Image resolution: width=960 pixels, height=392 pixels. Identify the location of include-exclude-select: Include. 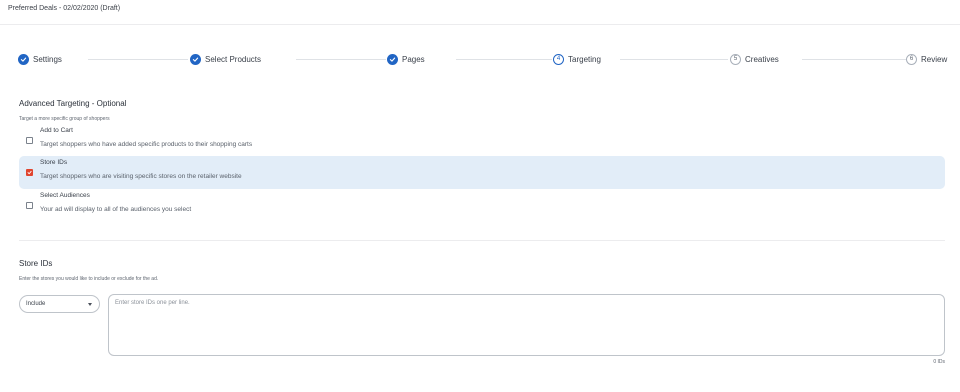
(59, 304).